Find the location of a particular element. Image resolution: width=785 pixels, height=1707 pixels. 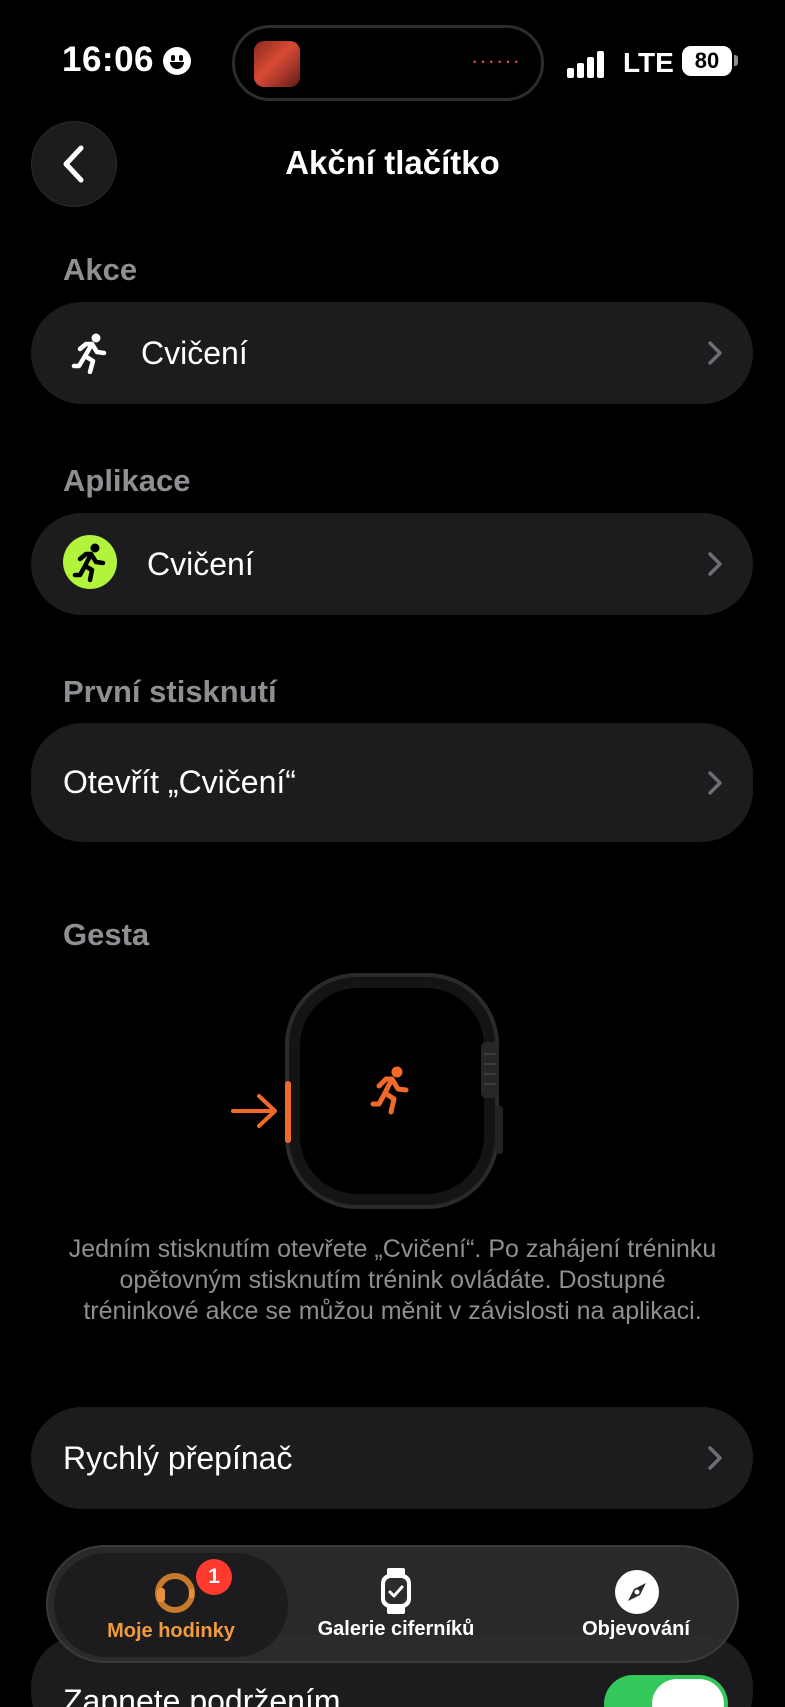

battery-icon is located at coordinates (736, 60).